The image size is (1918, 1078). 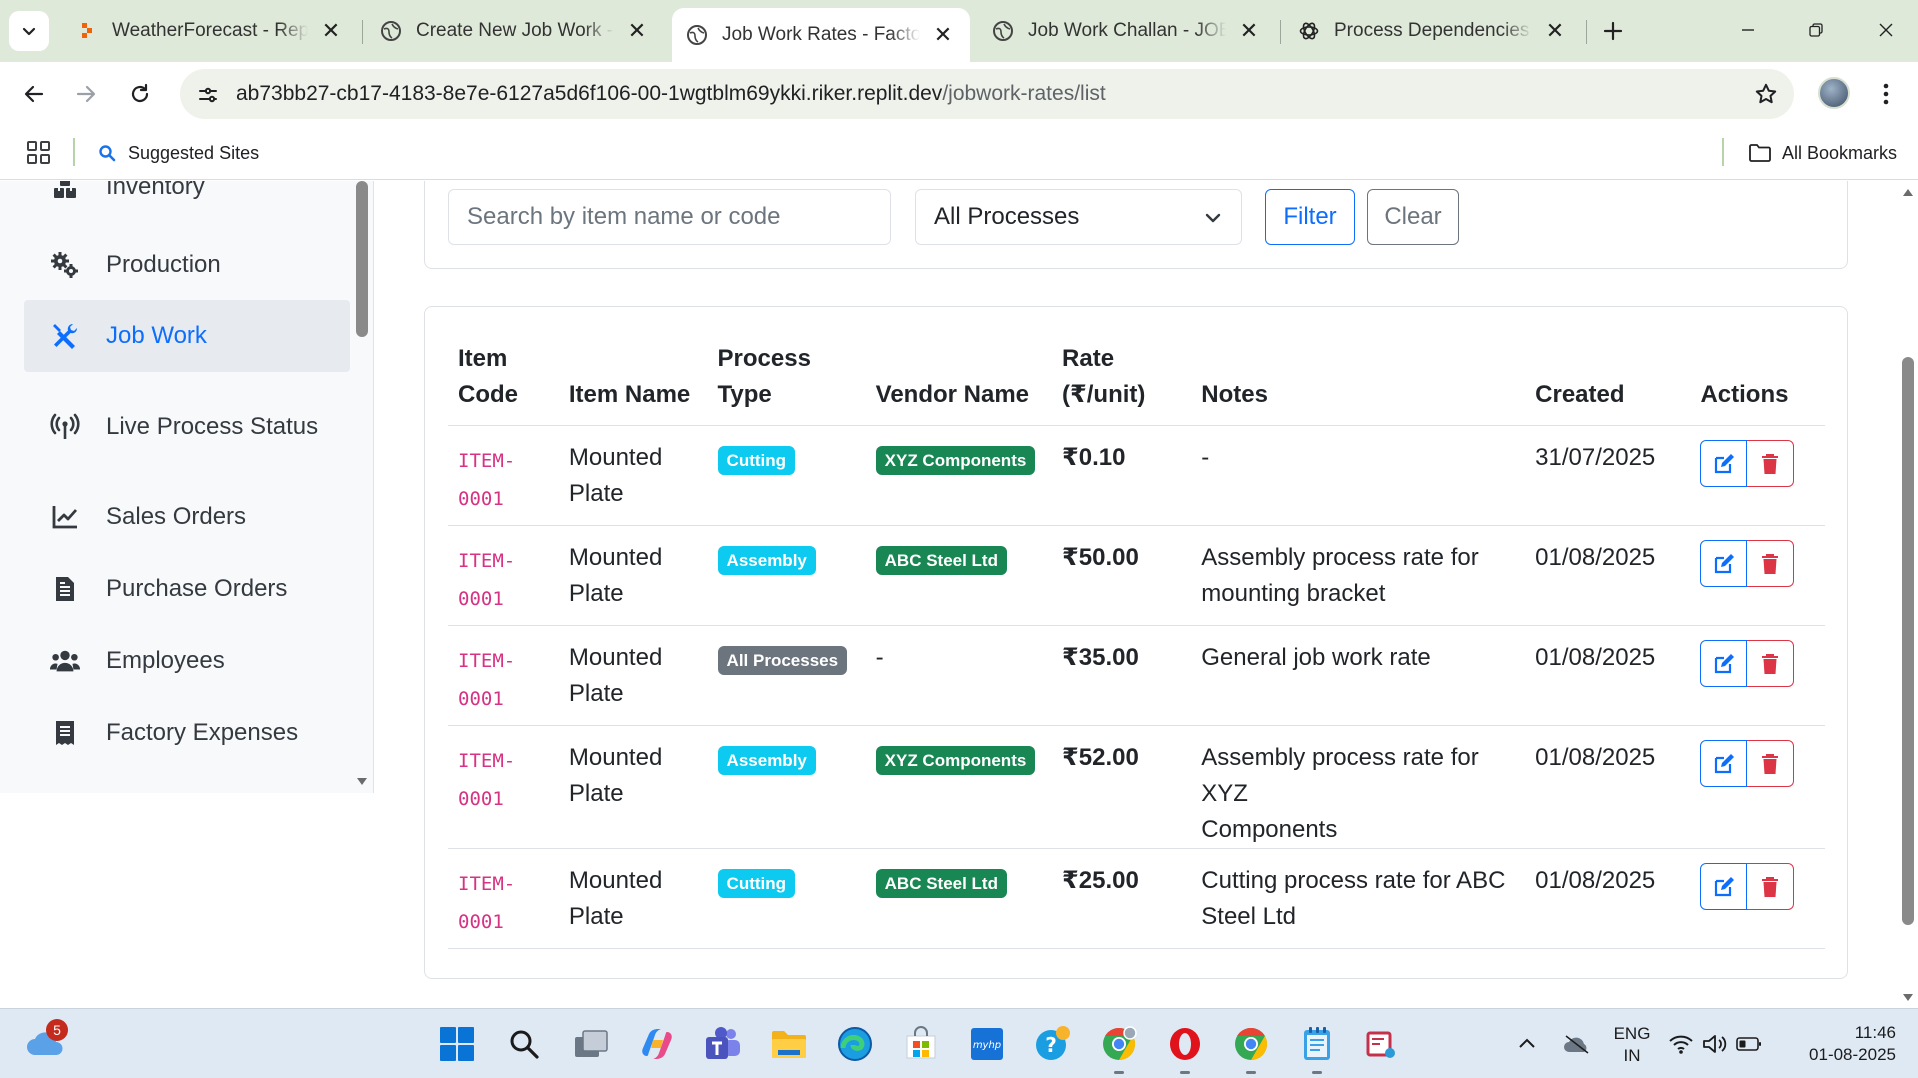 I want to click on bookmark-suggested-sites: Suggested Sites, so click(x=178, y=153).